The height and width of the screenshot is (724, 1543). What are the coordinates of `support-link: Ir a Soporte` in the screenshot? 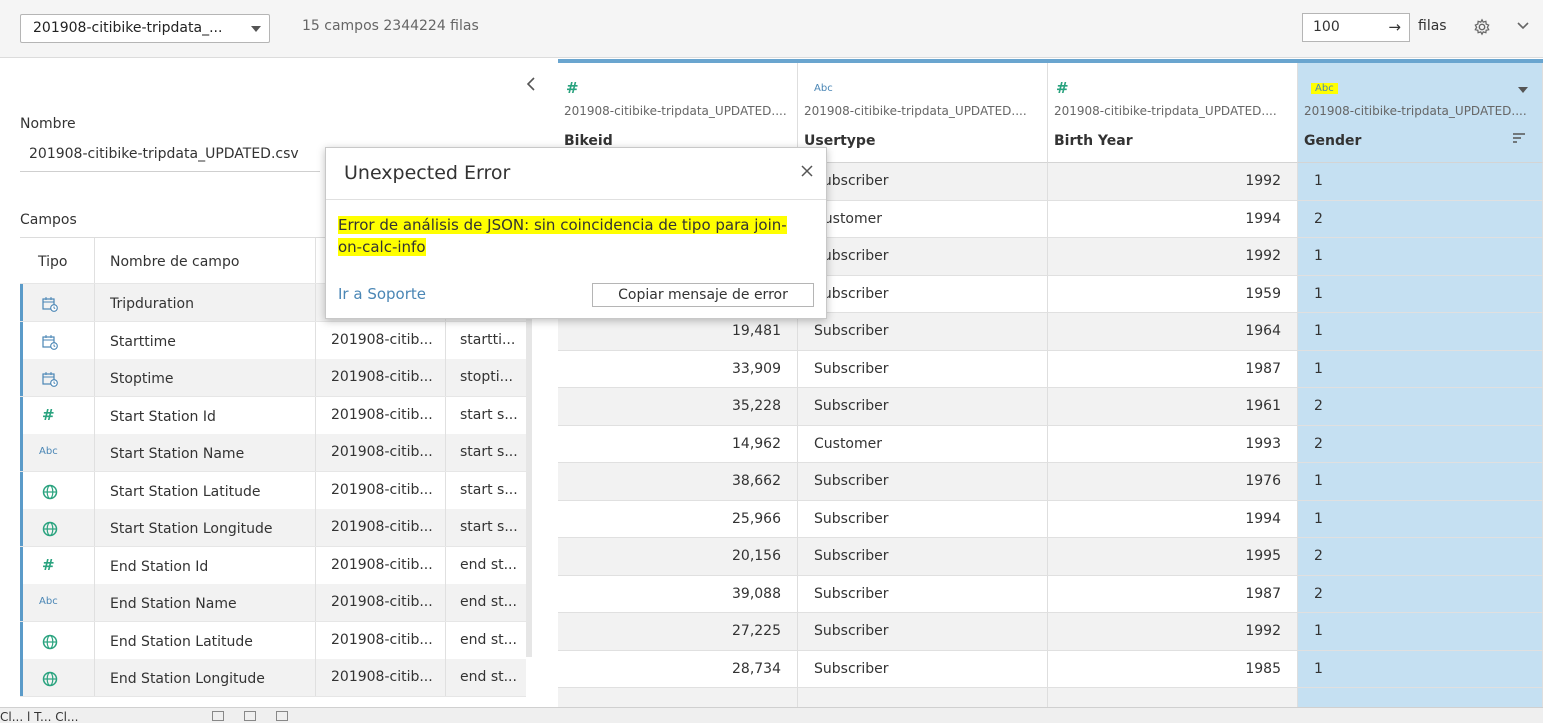 It's located at (382, 294).